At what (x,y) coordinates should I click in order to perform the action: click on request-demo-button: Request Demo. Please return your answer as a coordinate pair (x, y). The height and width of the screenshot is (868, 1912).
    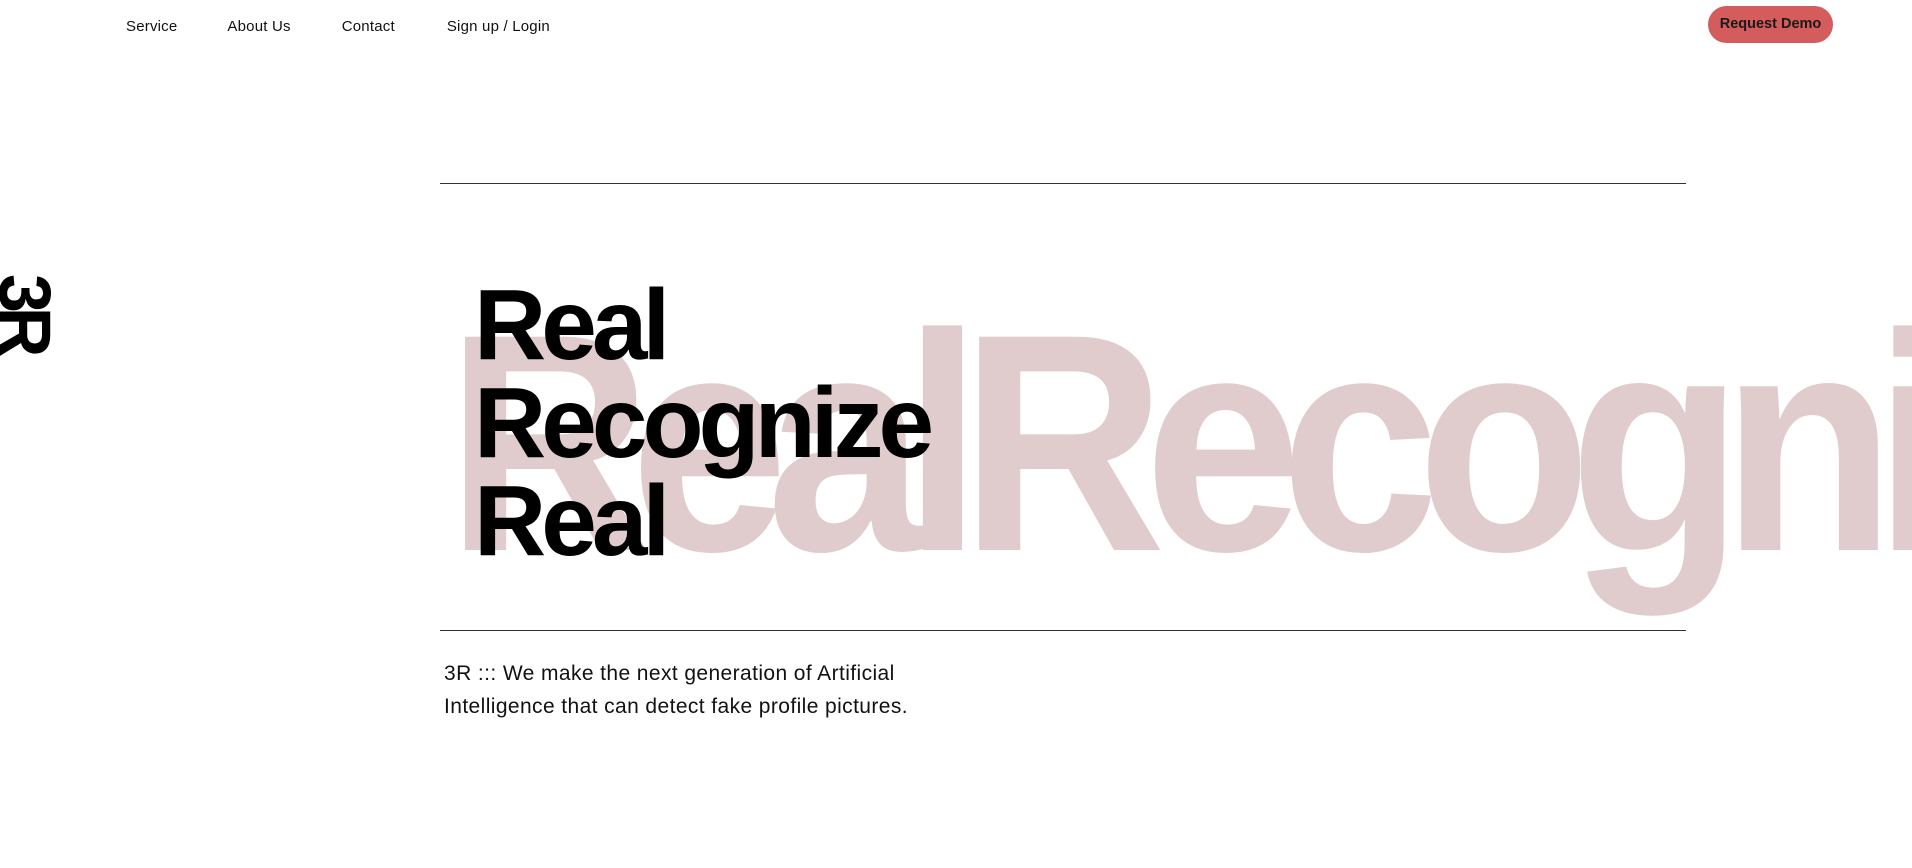
    Looking at the image, I should click on (1770, 24).